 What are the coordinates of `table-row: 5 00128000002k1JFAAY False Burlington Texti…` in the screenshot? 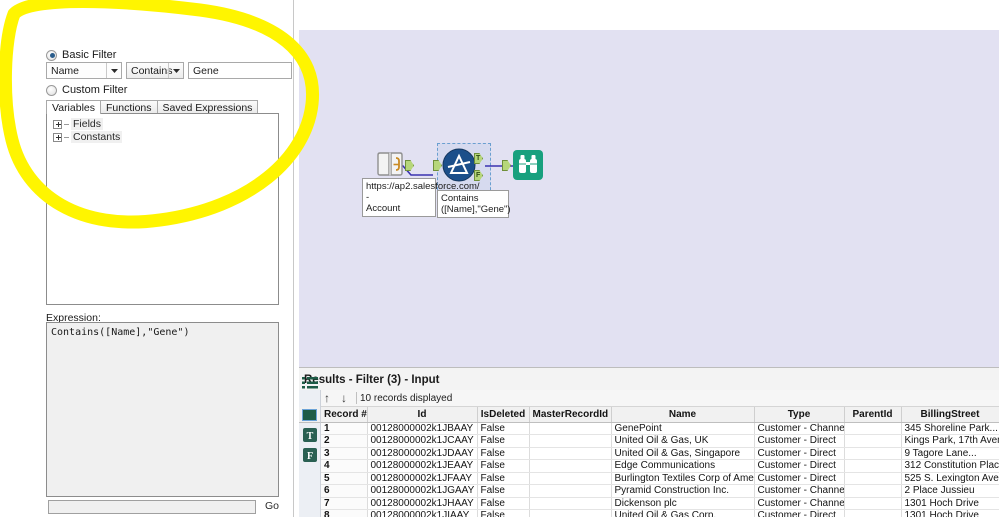 It's located at (660, 478).